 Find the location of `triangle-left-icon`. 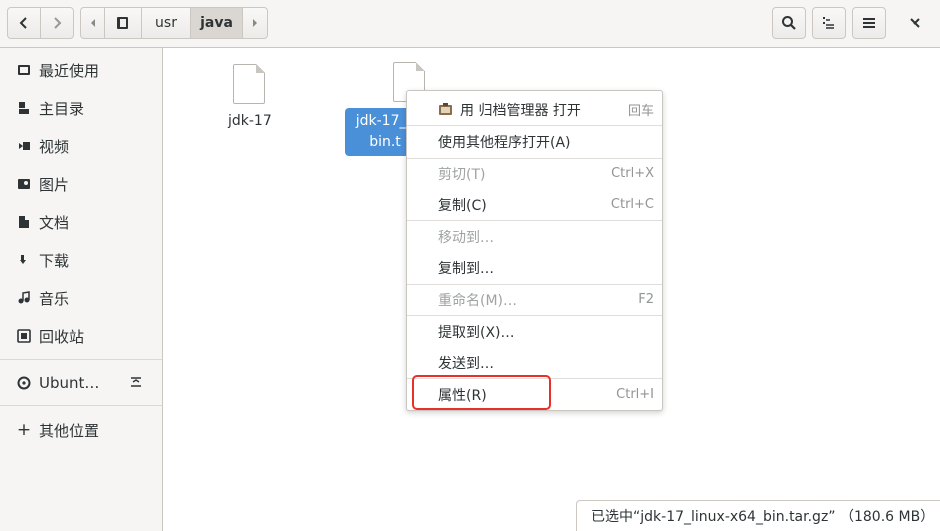

triangle-left-icon is located at coordinates (92, 23).